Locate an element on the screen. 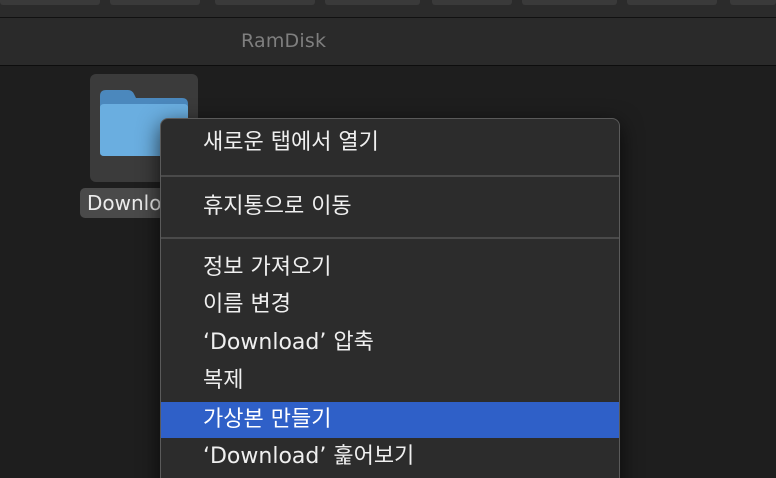  folder-name-text: Downlo is located at coordinates (124, 203).